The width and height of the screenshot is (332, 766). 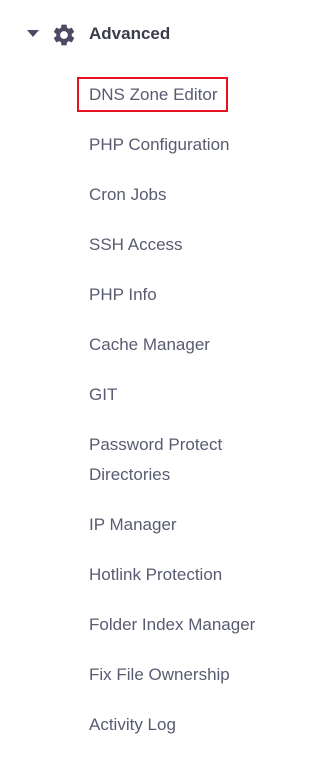 I want to click on menu-item-php-info: PHP Info, so click(x=123, y=295).